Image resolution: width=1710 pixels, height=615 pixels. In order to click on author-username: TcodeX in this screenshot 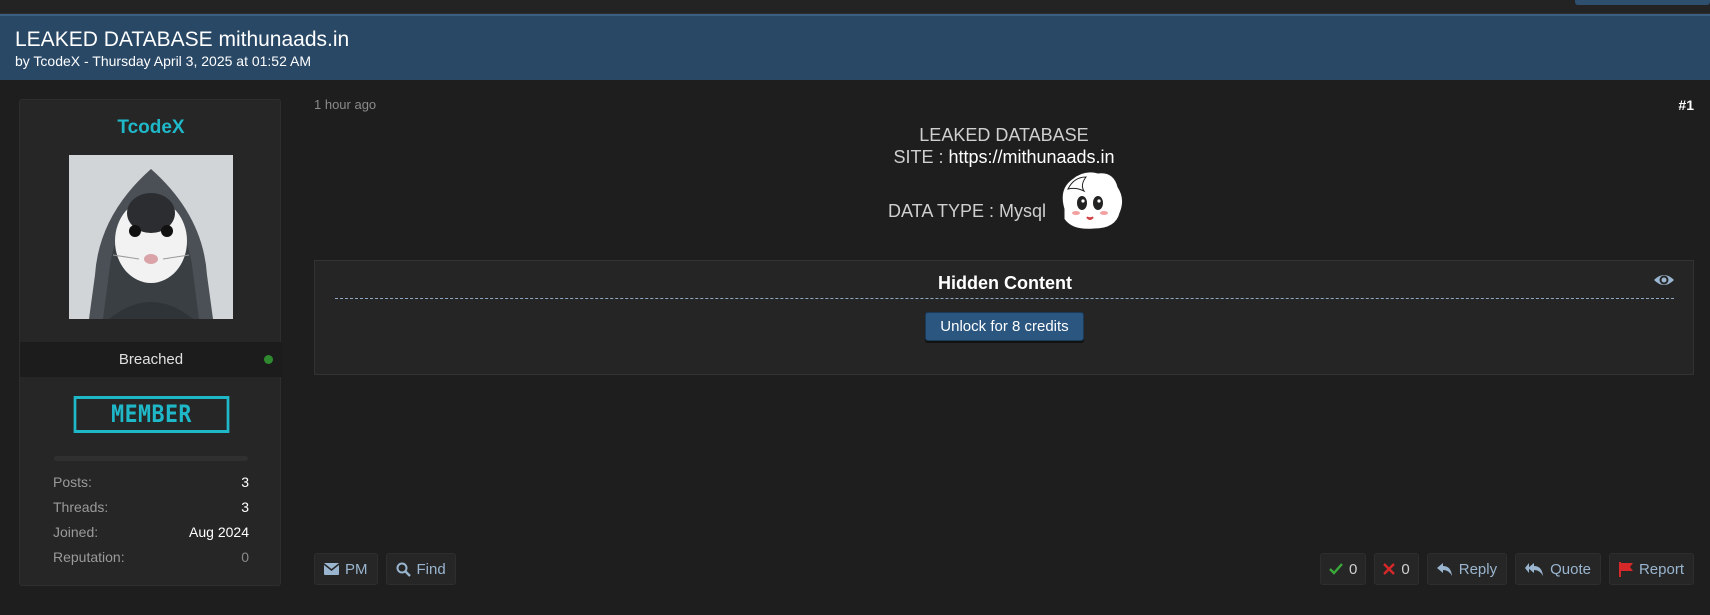, I will do `click(151, 128)`.